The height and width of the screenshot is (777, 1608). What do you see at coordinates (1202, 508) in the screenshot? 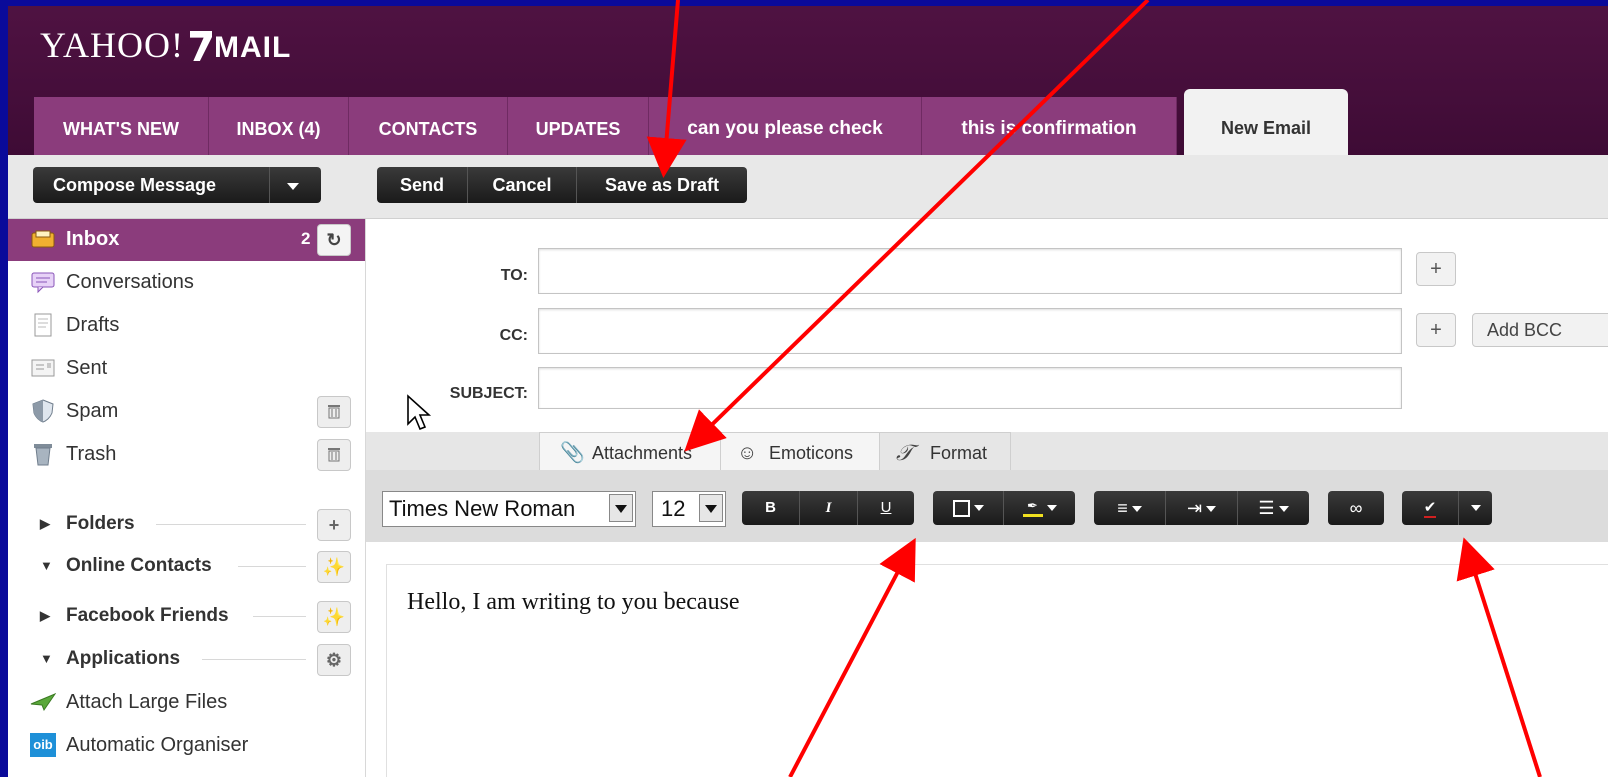
I see `indent-button: ⇥` at bounding box center [1202, 508].